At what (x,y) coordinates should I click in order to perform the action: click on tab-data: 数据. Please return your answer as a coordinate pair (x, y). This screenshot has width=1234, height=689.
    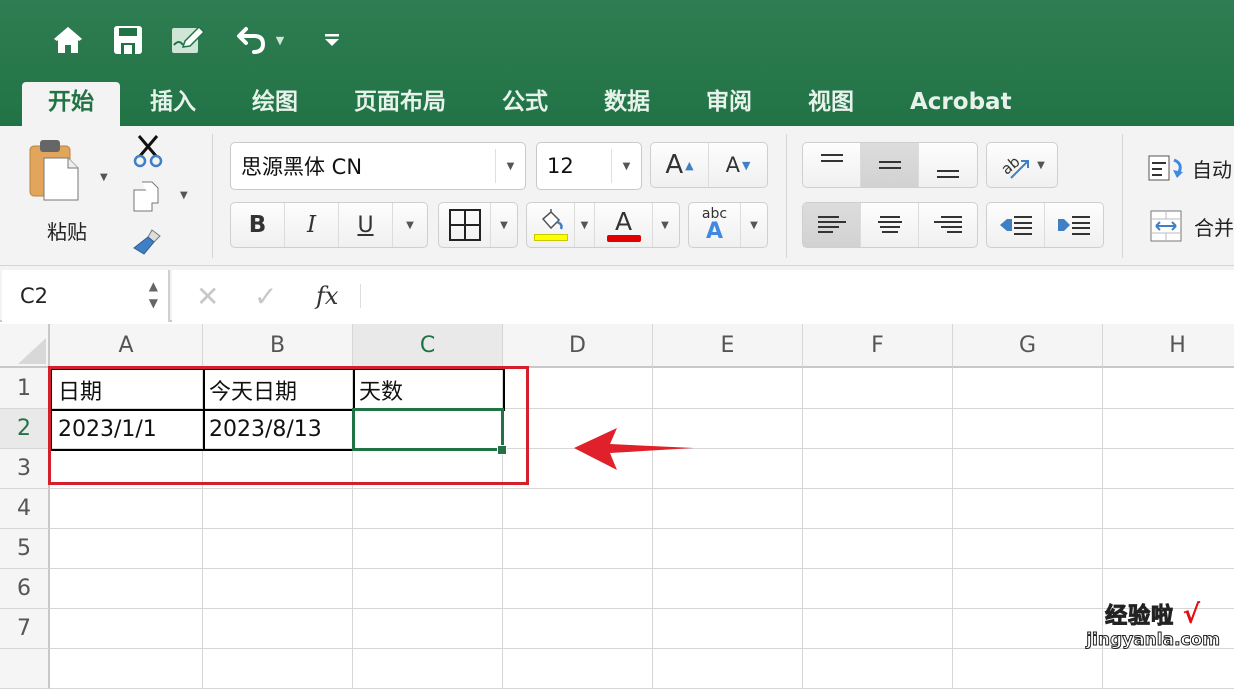
    Looking at the image, I should click on (627, 104).